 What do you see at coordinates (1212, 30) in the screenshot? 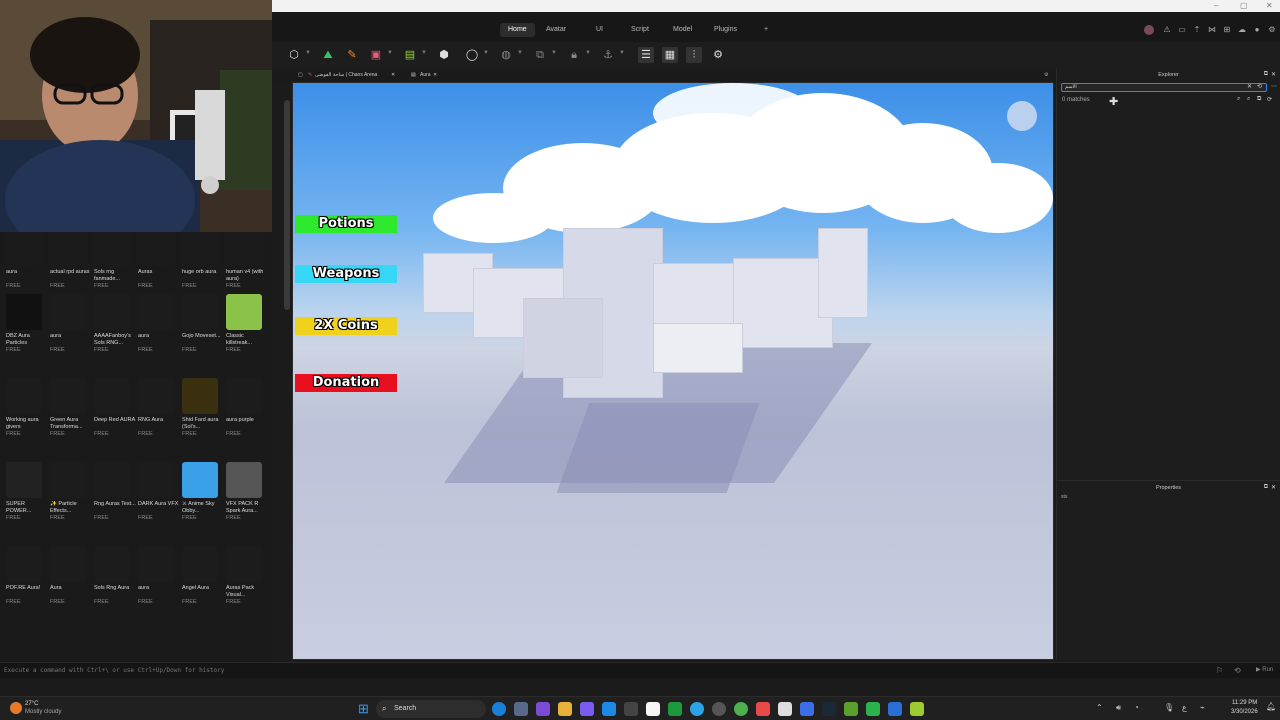
I see `collaborate-icon: ⋈` at bounding box center [1212, 30].